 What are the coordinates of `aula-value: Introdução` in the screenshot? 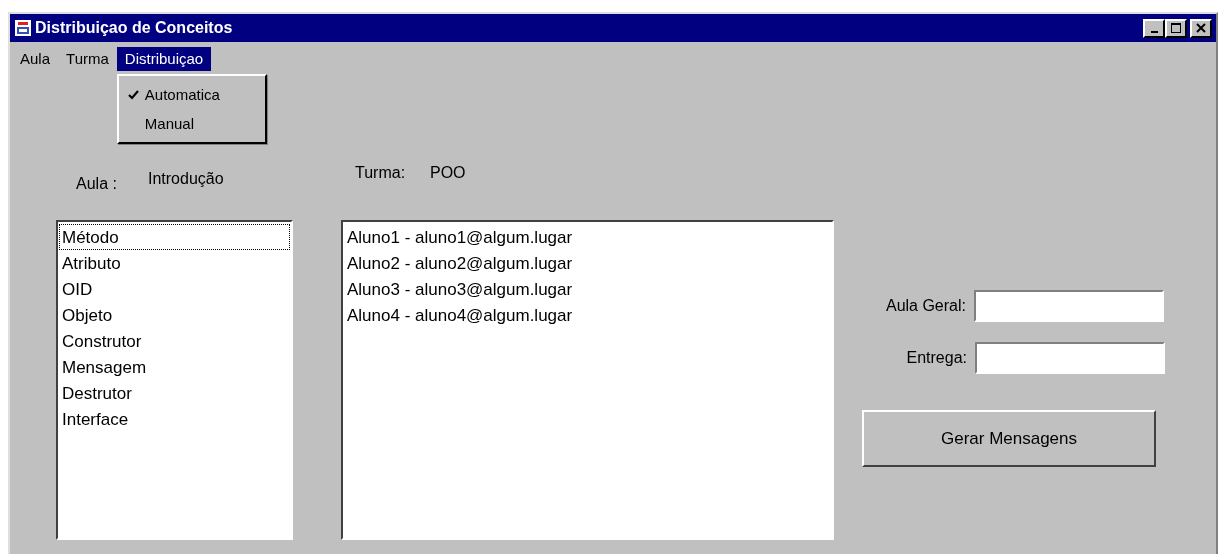 It's located at (186, 179).